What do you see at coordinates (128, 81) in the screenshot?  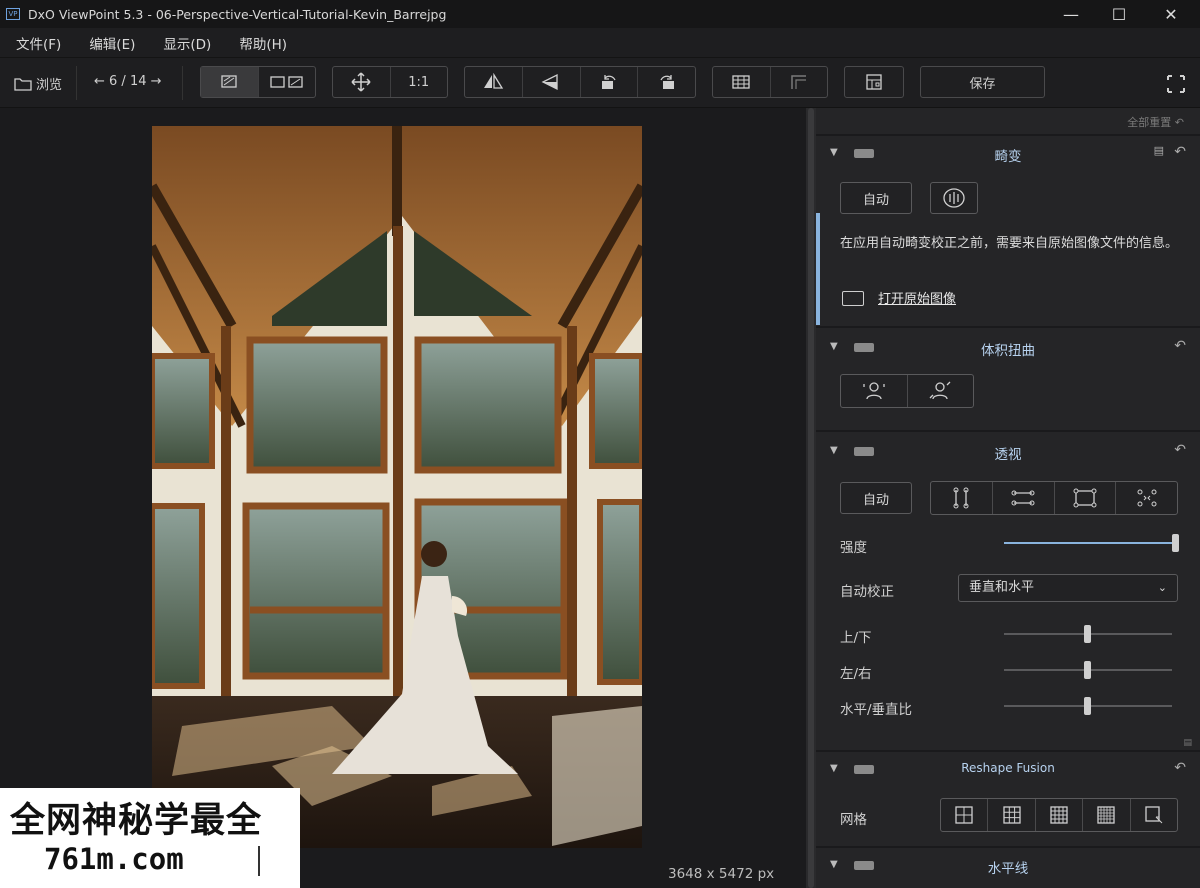 I see `image-navigator: ← 6 / 14 →` at bounding box center [128, 81].